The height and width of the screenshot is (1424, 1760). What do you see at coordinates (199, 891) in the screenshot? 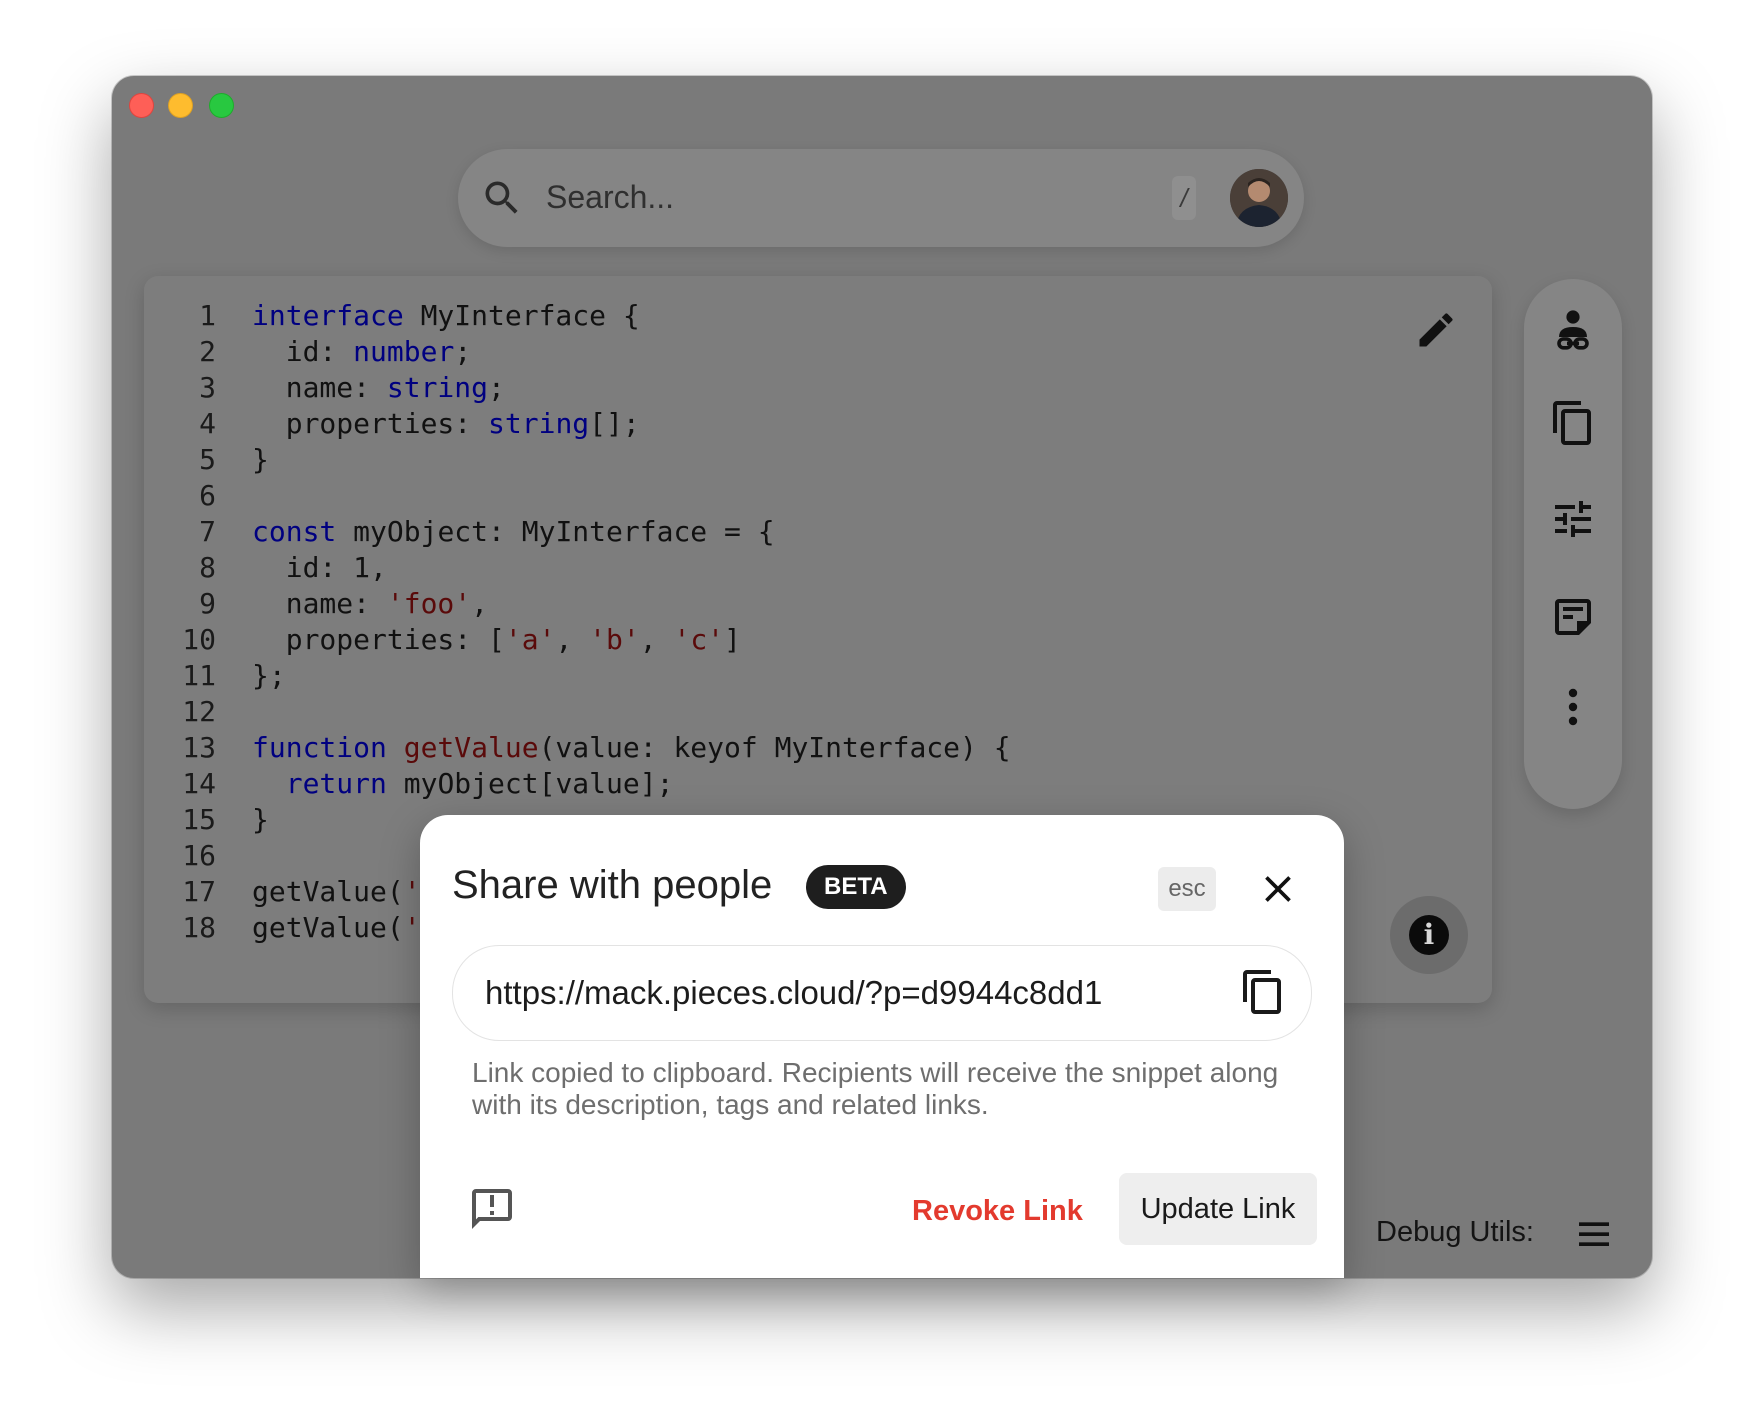
I see `line-number: 17` at bounding box center [199, 891].